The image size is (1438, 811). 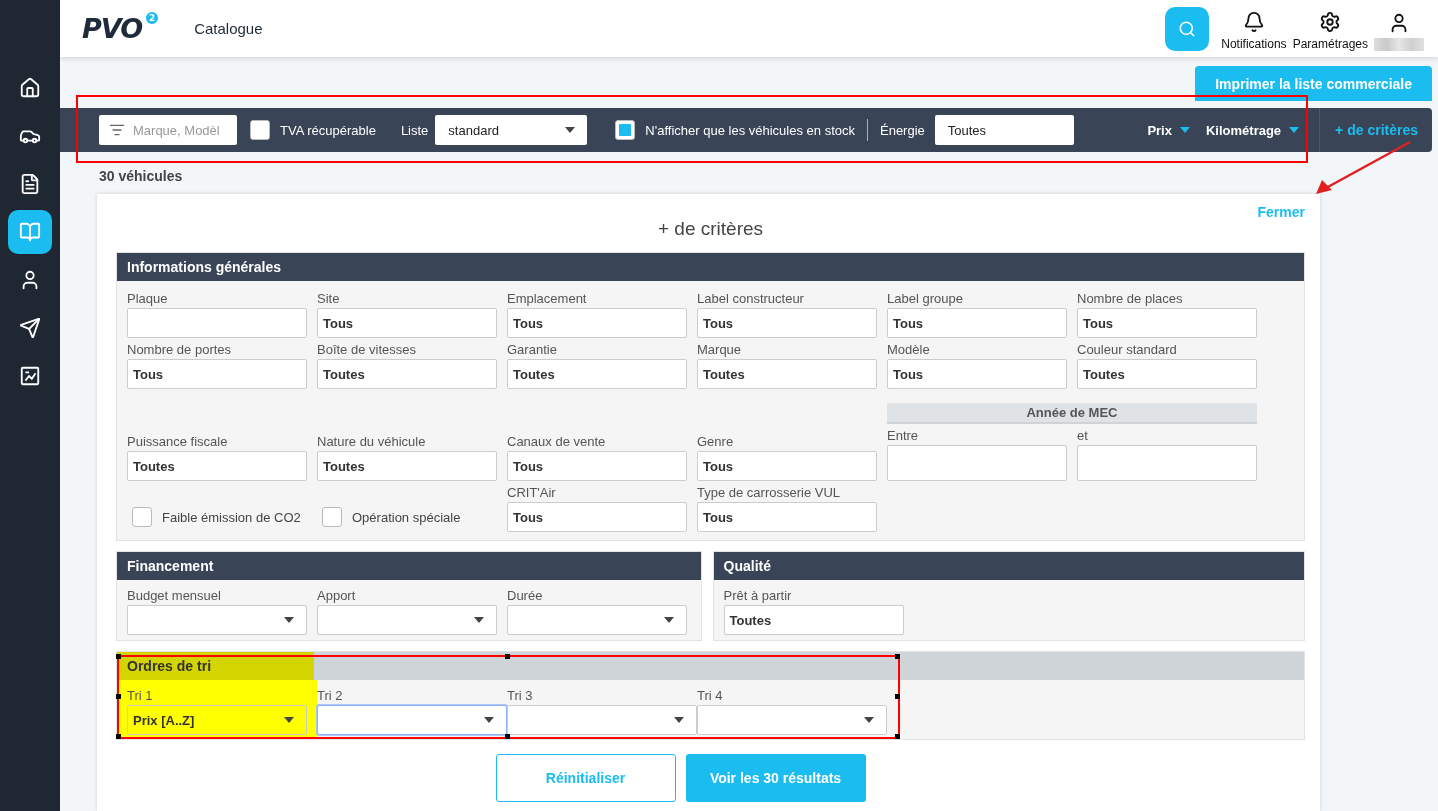 I want to click on search-icon, so click(x=1187, y=28).